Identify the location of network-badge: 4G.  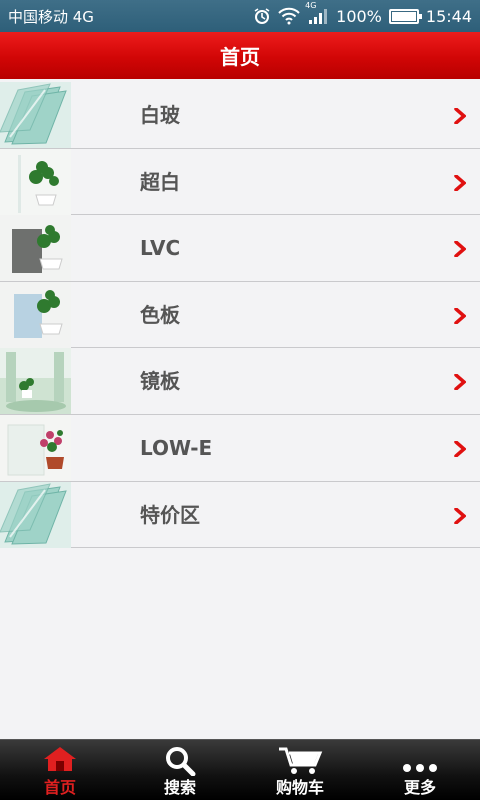
(311, 5).